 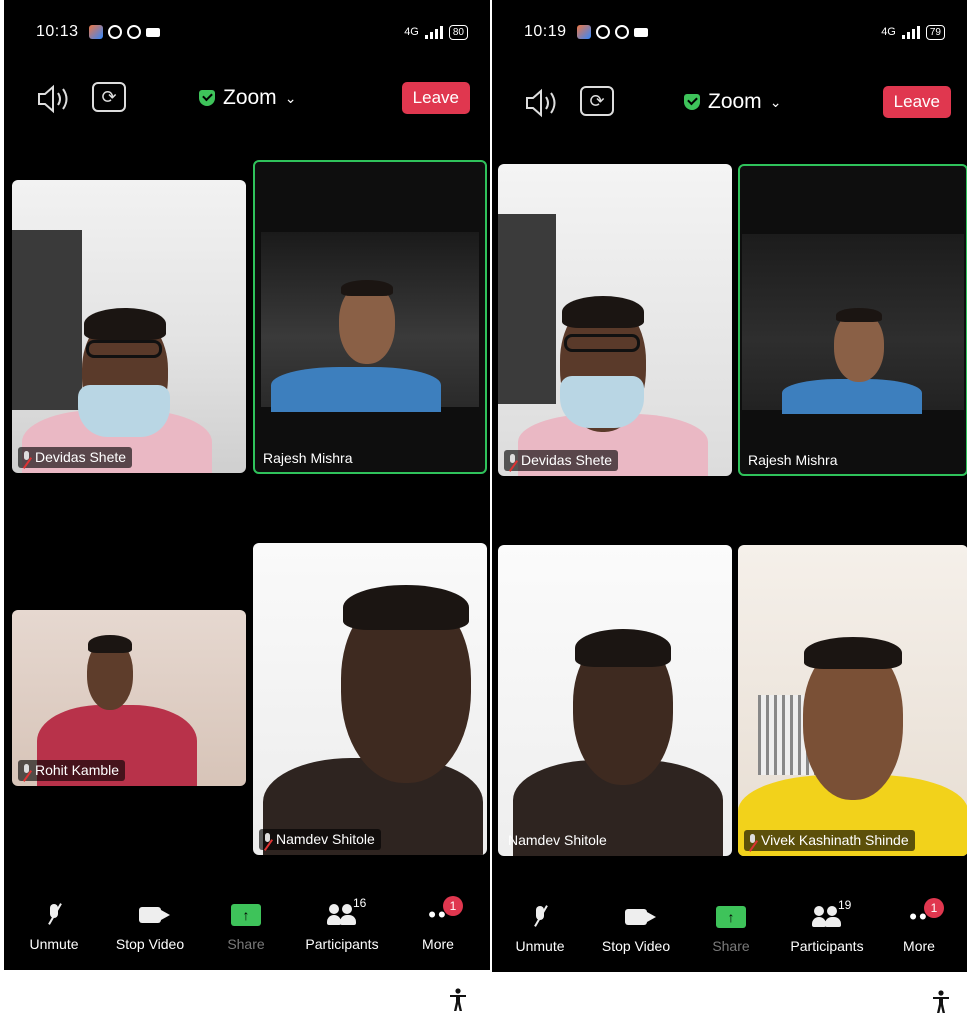 What do you see at coordinates (935, 32) in the screenshot?
I see `battery-icon: 79` at bounding box center [935, 32].